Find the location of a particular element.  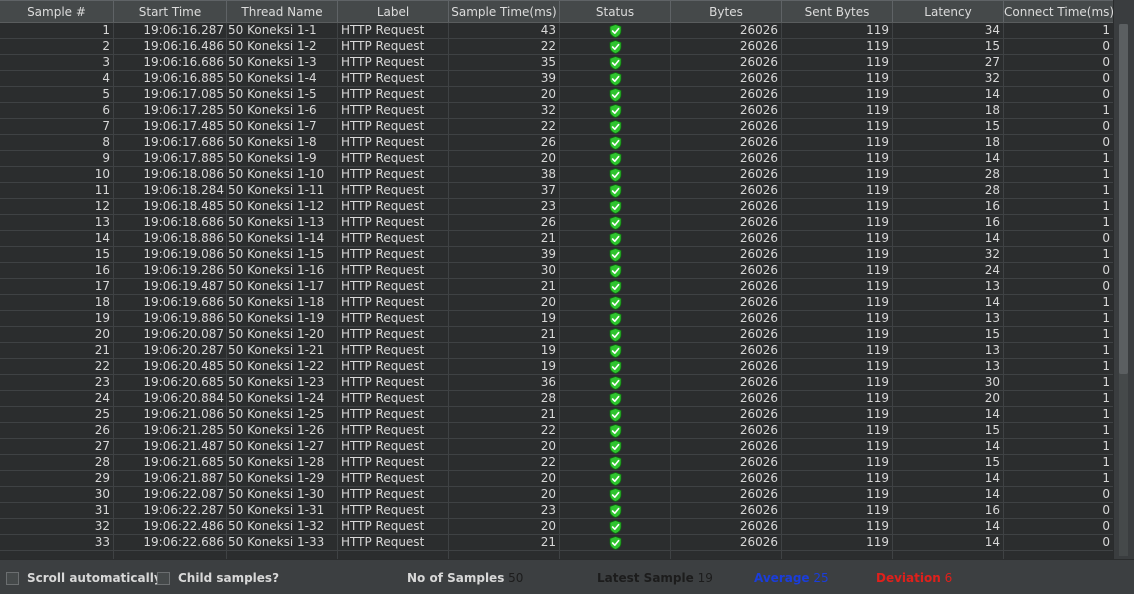

sample-number-cell: 15 is located at coordinates (57, 255).